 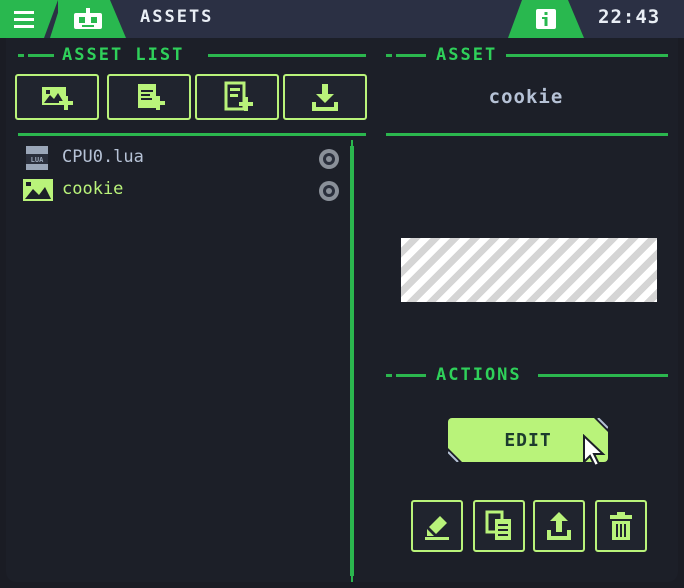 I want to click on rename-button, so click(x=437, y=526).